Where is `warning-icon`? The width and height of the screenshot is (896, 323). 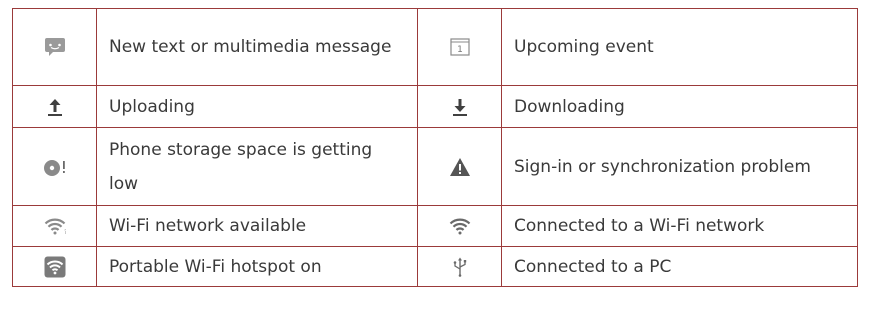 warning-icon is located at coordinates (459, 166).